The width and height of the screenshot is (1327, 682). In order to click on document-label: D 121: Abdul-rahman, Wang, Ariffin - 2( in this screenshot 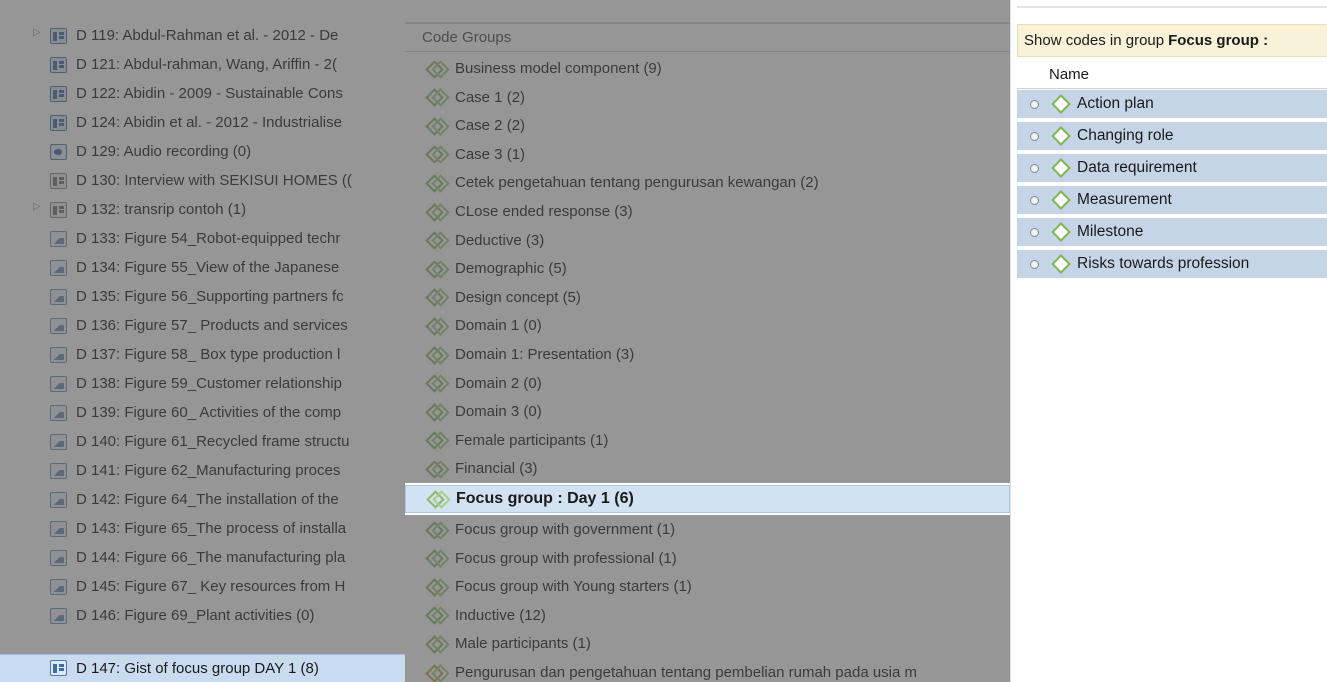, I will do `click(206, 64)`.